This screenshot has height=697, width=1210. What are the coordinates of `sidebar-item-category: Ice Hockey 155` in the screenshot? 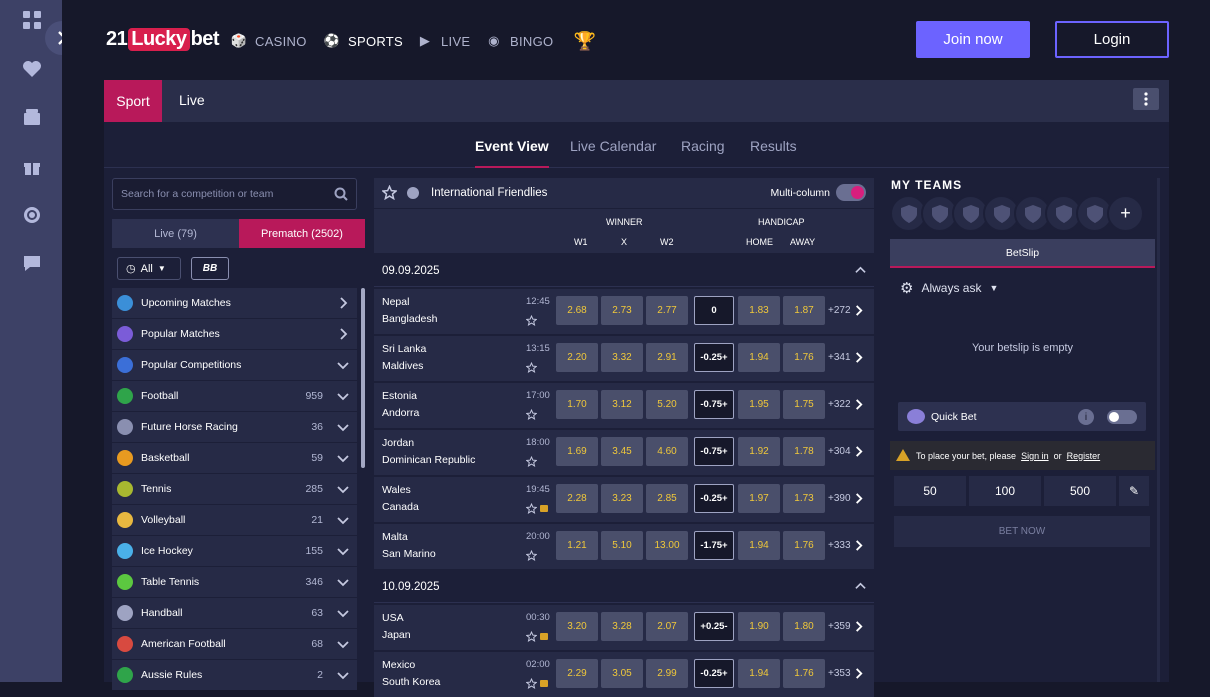 It's located at (234, 551).